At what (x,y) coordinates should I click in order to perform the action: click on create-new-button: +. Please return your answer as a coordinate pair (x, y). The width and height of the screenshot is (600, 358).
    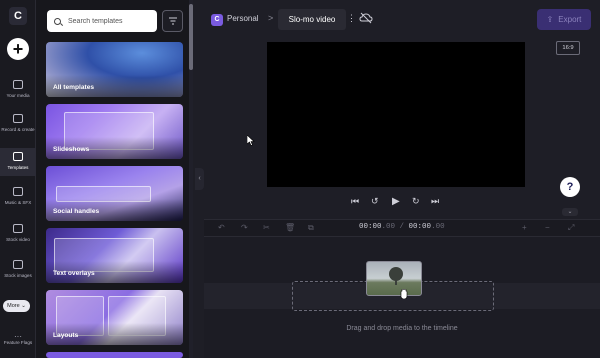
    Looking at the image, I should click on (18, 49).